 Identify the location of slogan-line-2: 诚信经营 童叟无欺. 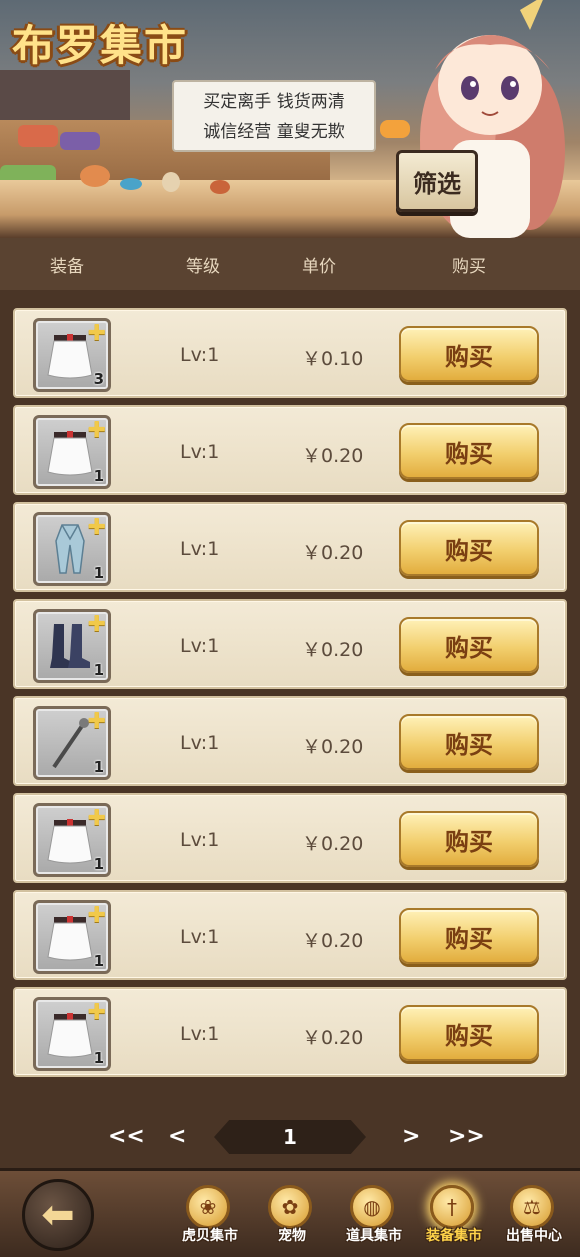
(274, 132).